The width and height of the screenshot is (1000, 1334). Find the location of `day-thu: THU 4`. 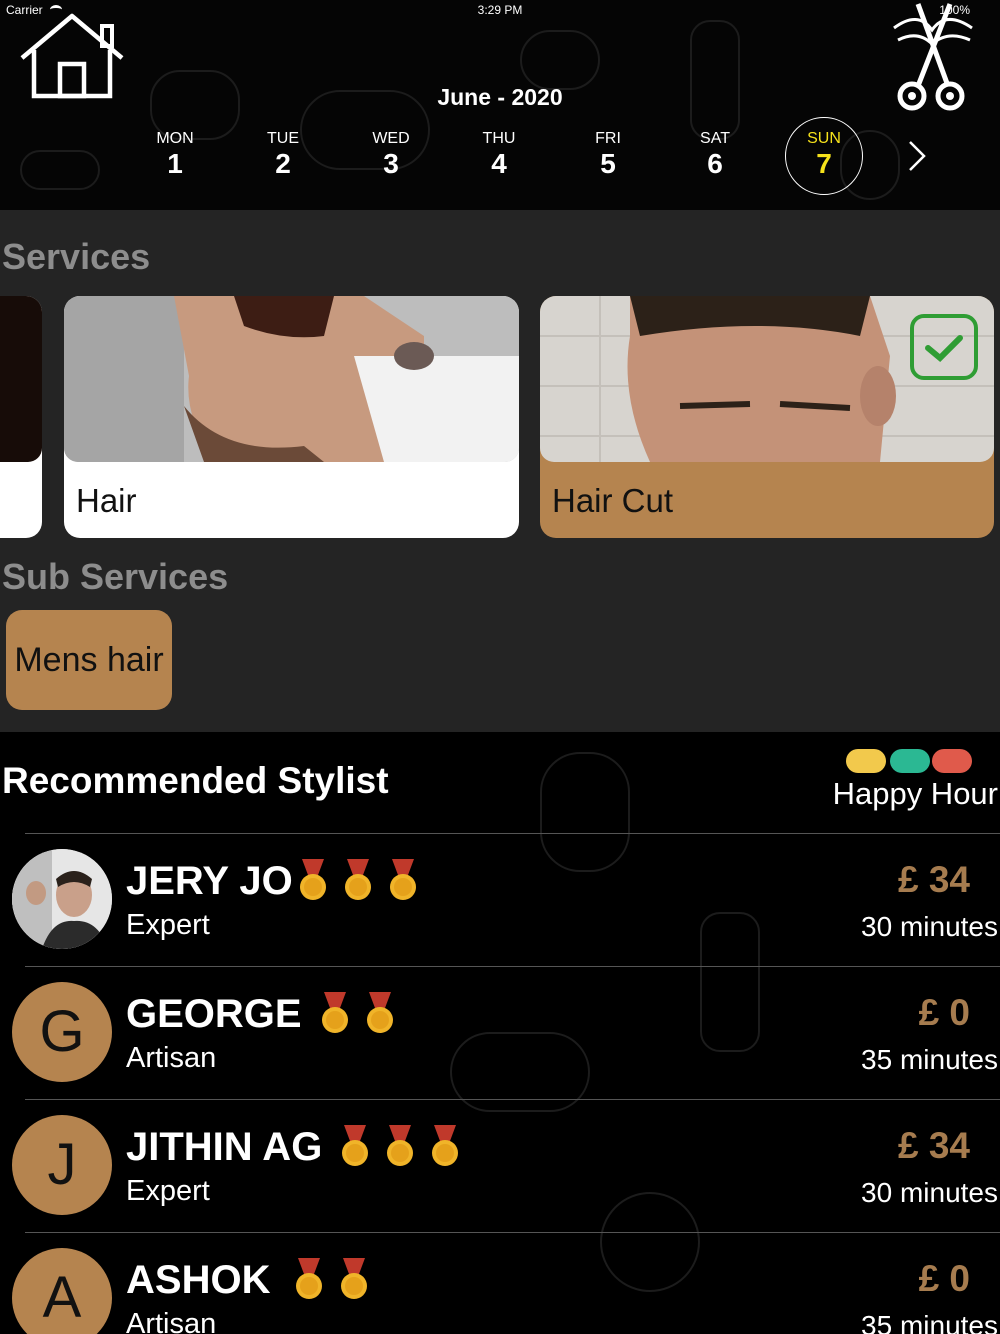

day-thu: THU 4 is located at coordinates (499, 158).